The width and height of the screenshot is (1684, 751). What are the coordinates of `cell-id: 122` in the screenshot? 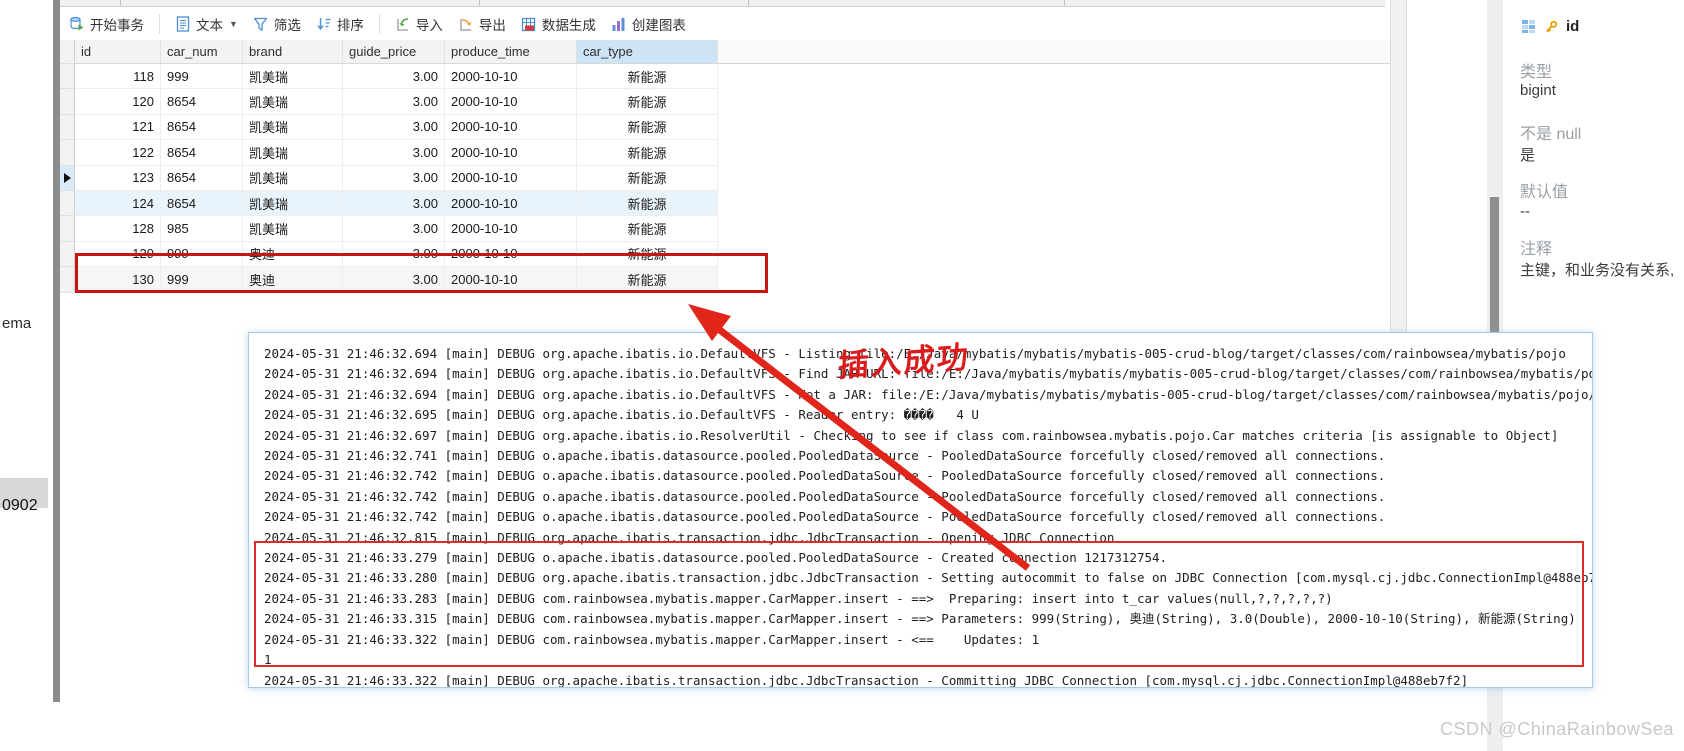 It's located at (118, 153).